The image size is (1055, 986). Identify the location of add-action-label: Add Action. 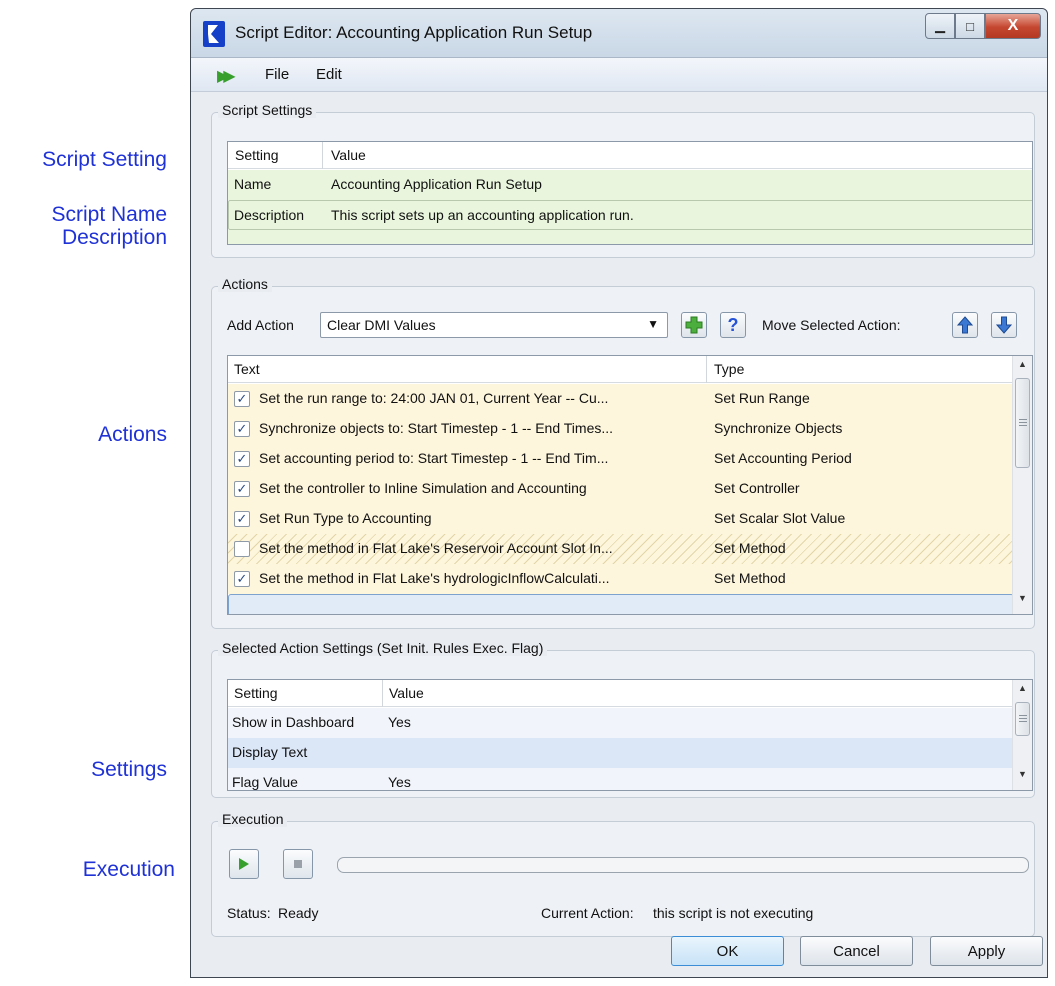
(260, 325).